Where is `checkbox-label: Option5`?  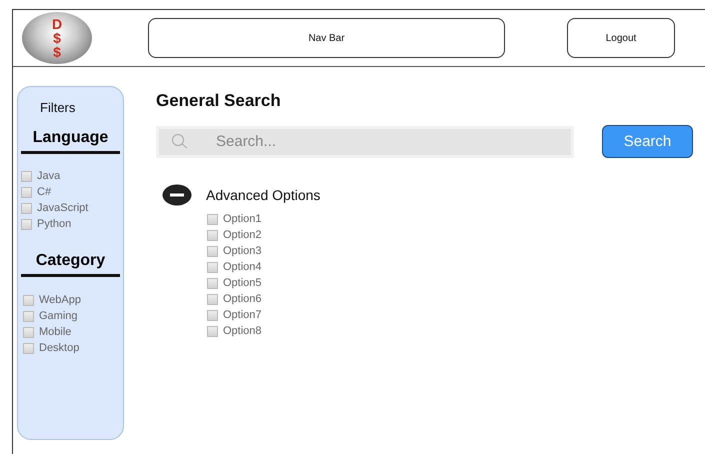 checkbox-label: Option5 is located at coordinates (242, 283).